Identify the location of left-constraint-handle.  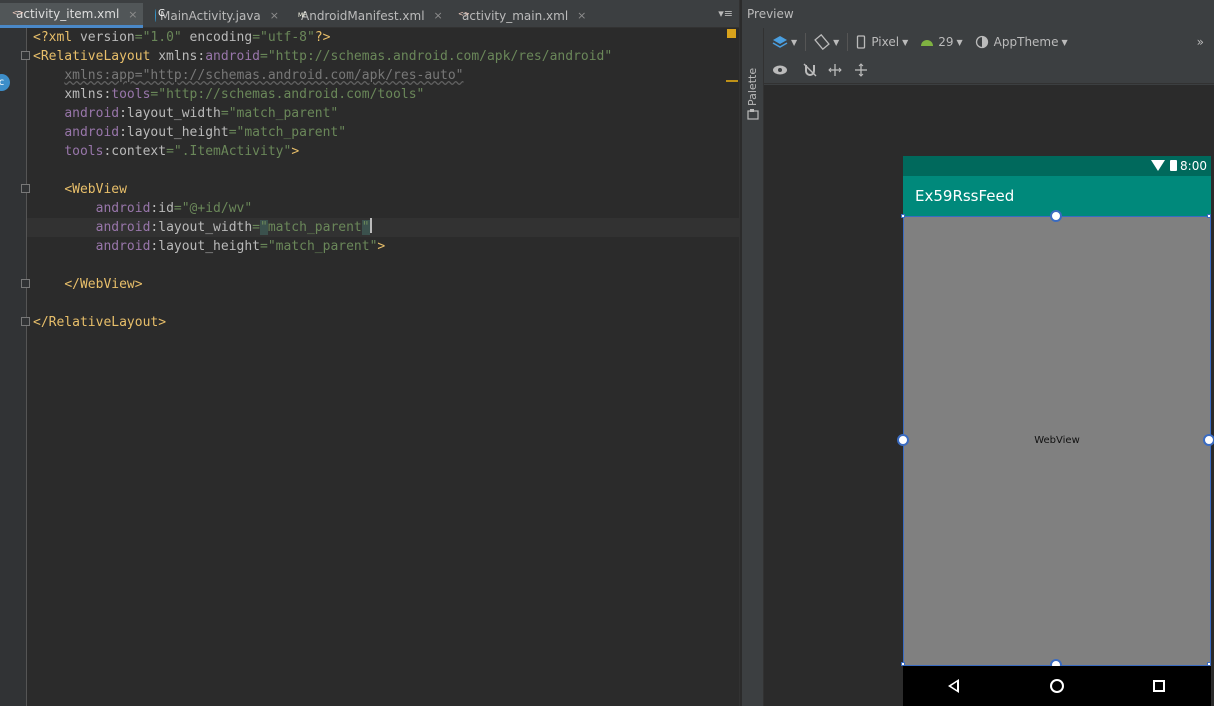
(903, 440).